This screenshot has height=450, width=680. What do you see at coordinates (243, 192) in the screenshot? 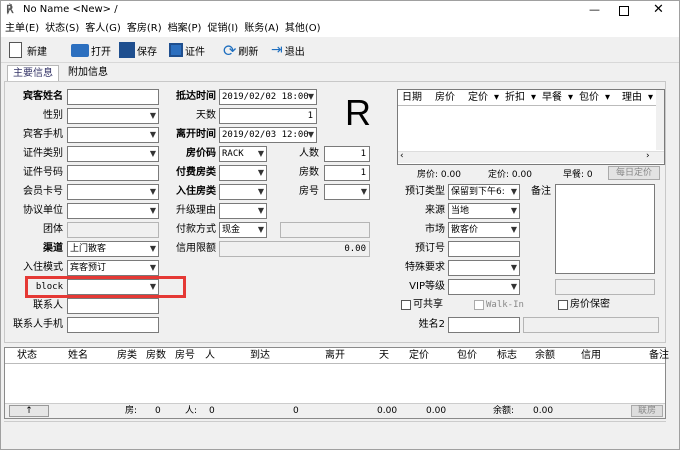
I see `checkin-room-type-select: ▼` at bounding box center [243, 192].